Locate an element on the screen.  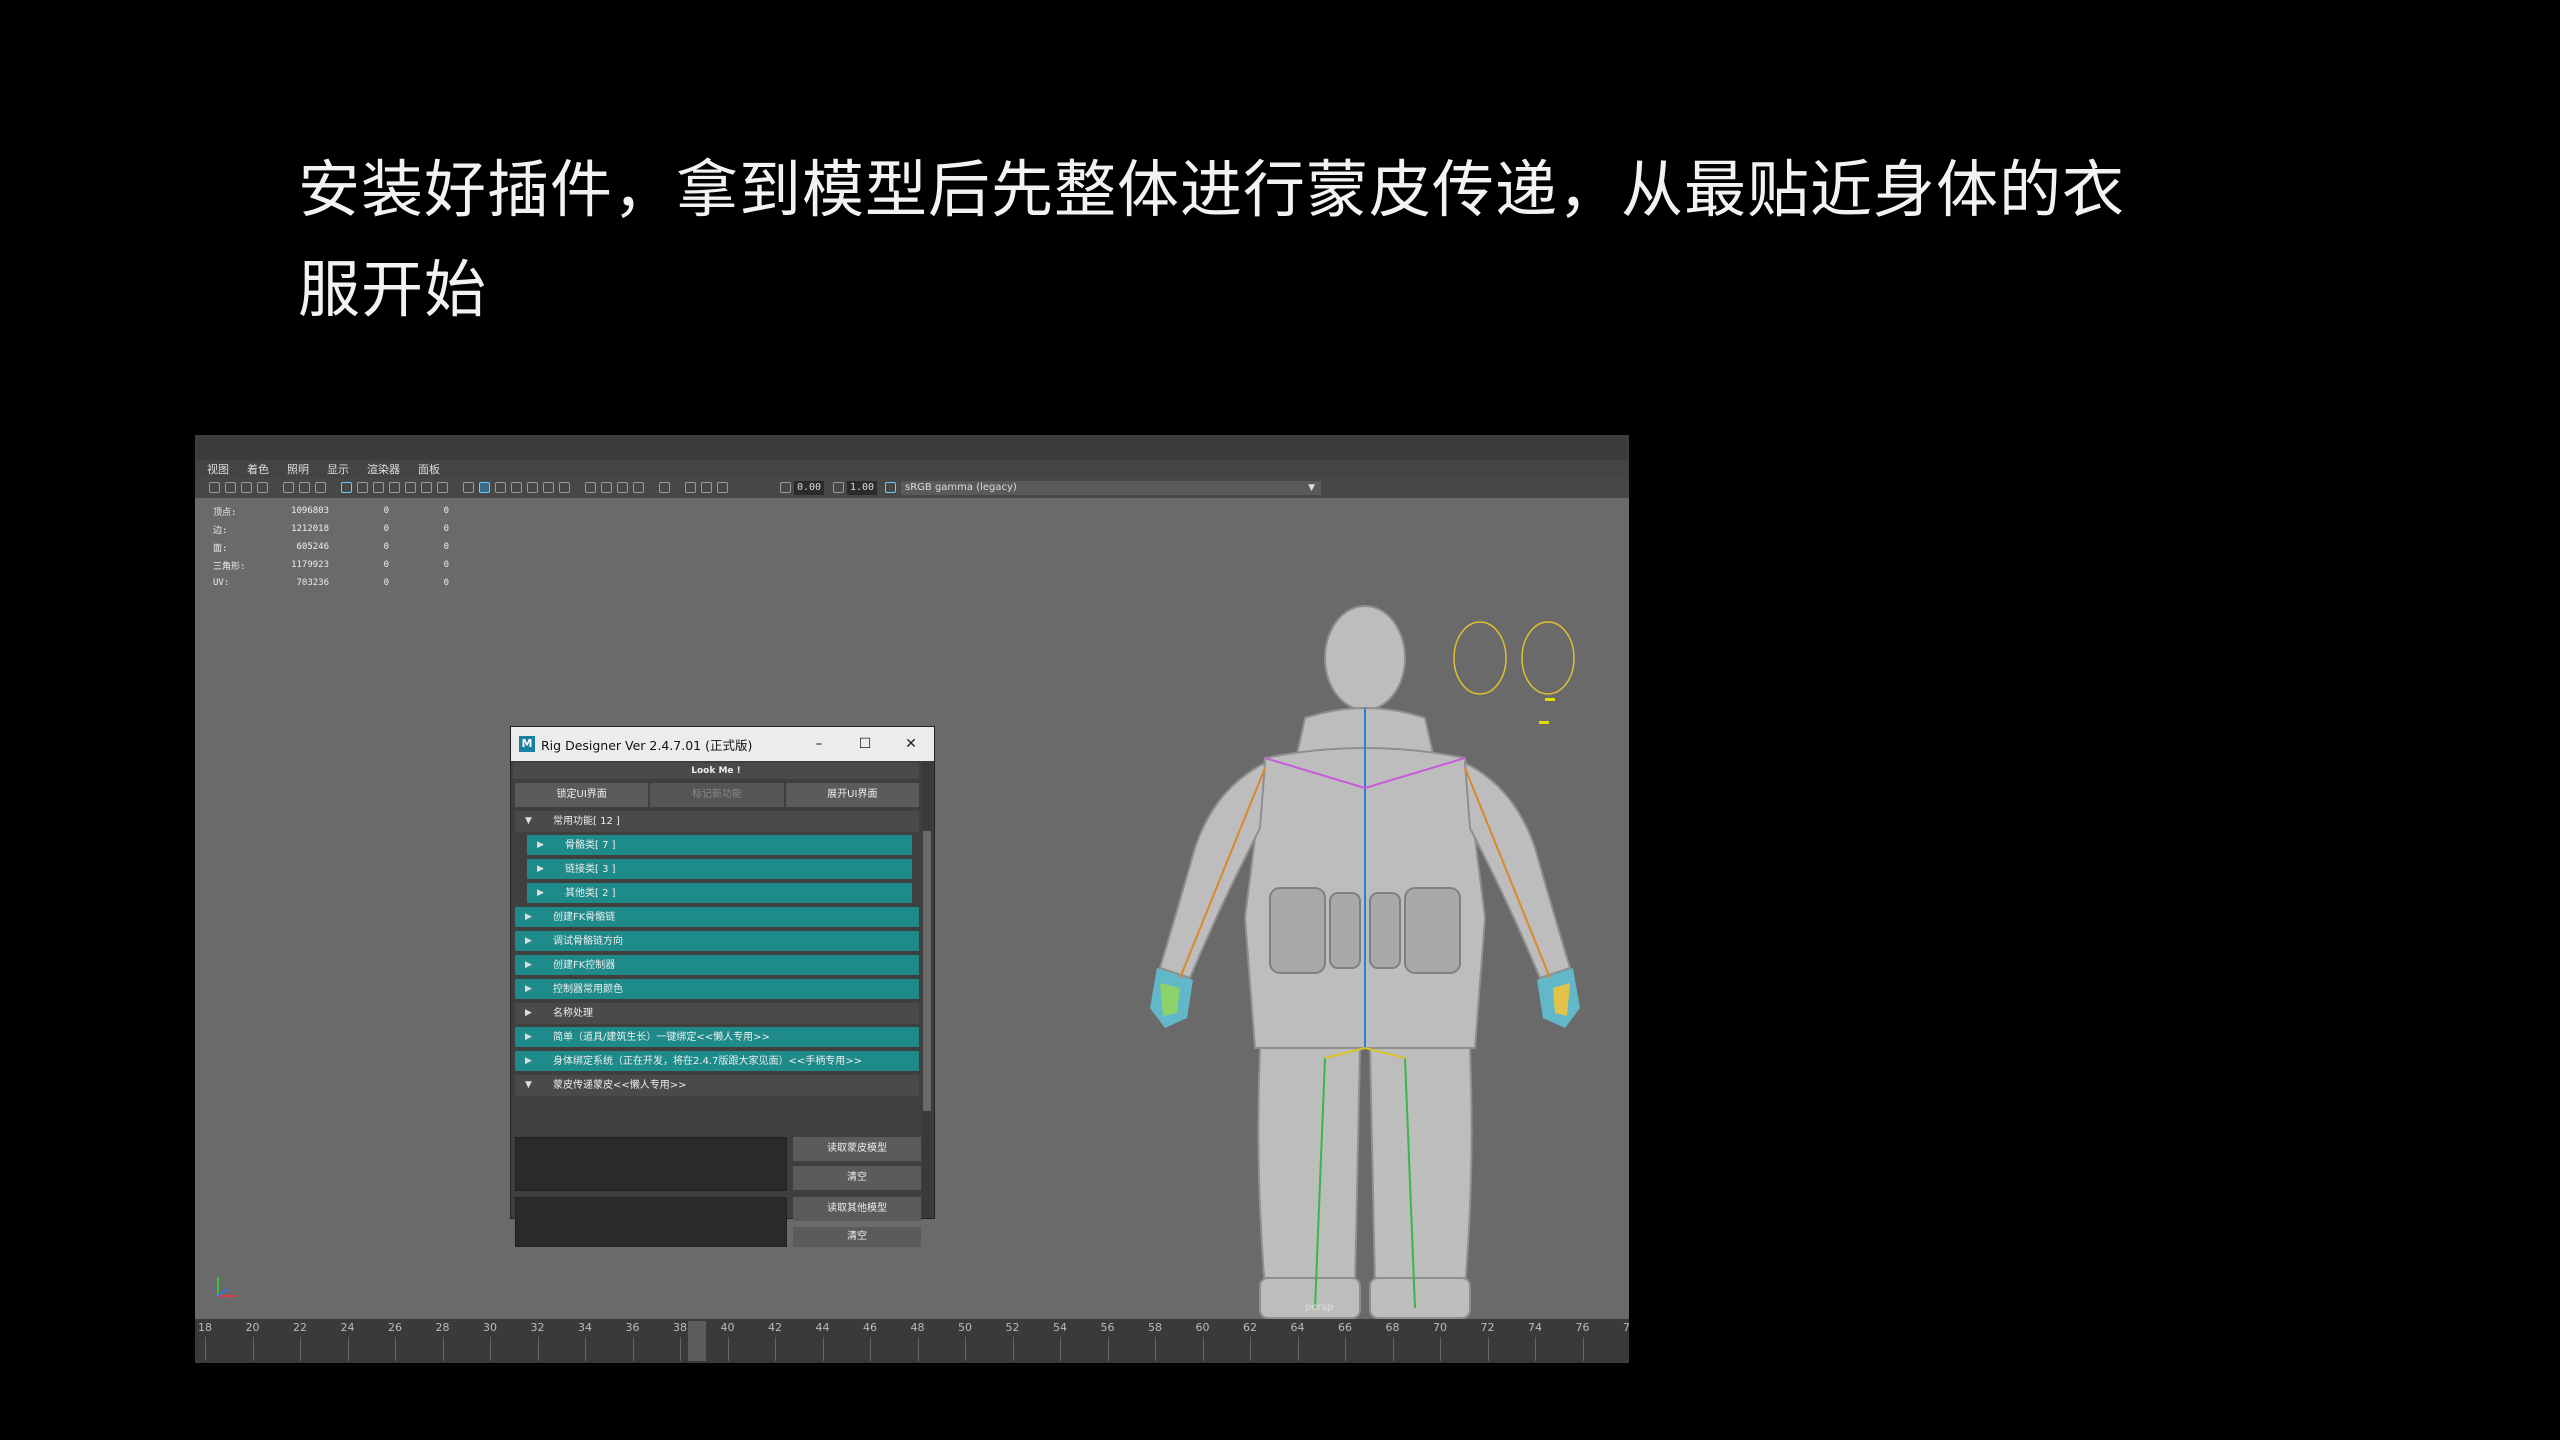
field-chart-icon is located at coordinates (410, 487).